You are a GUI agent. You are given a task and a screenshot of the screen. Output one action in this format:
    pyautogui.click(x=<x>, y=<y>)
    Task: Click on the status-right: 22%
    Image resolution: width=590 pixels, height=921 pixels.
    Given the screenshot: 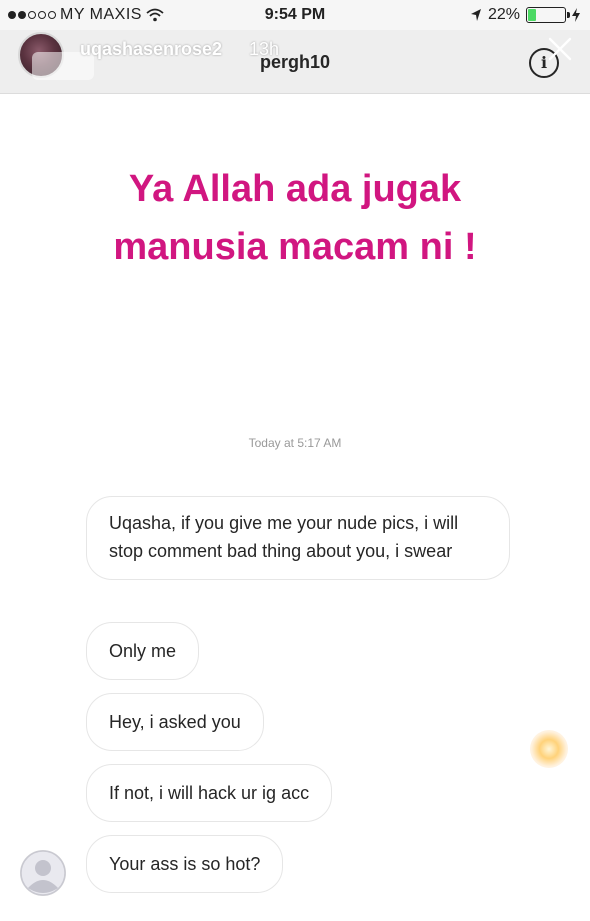 What is the action you would take?
    pyautogui.click(x=525, y=15)
    